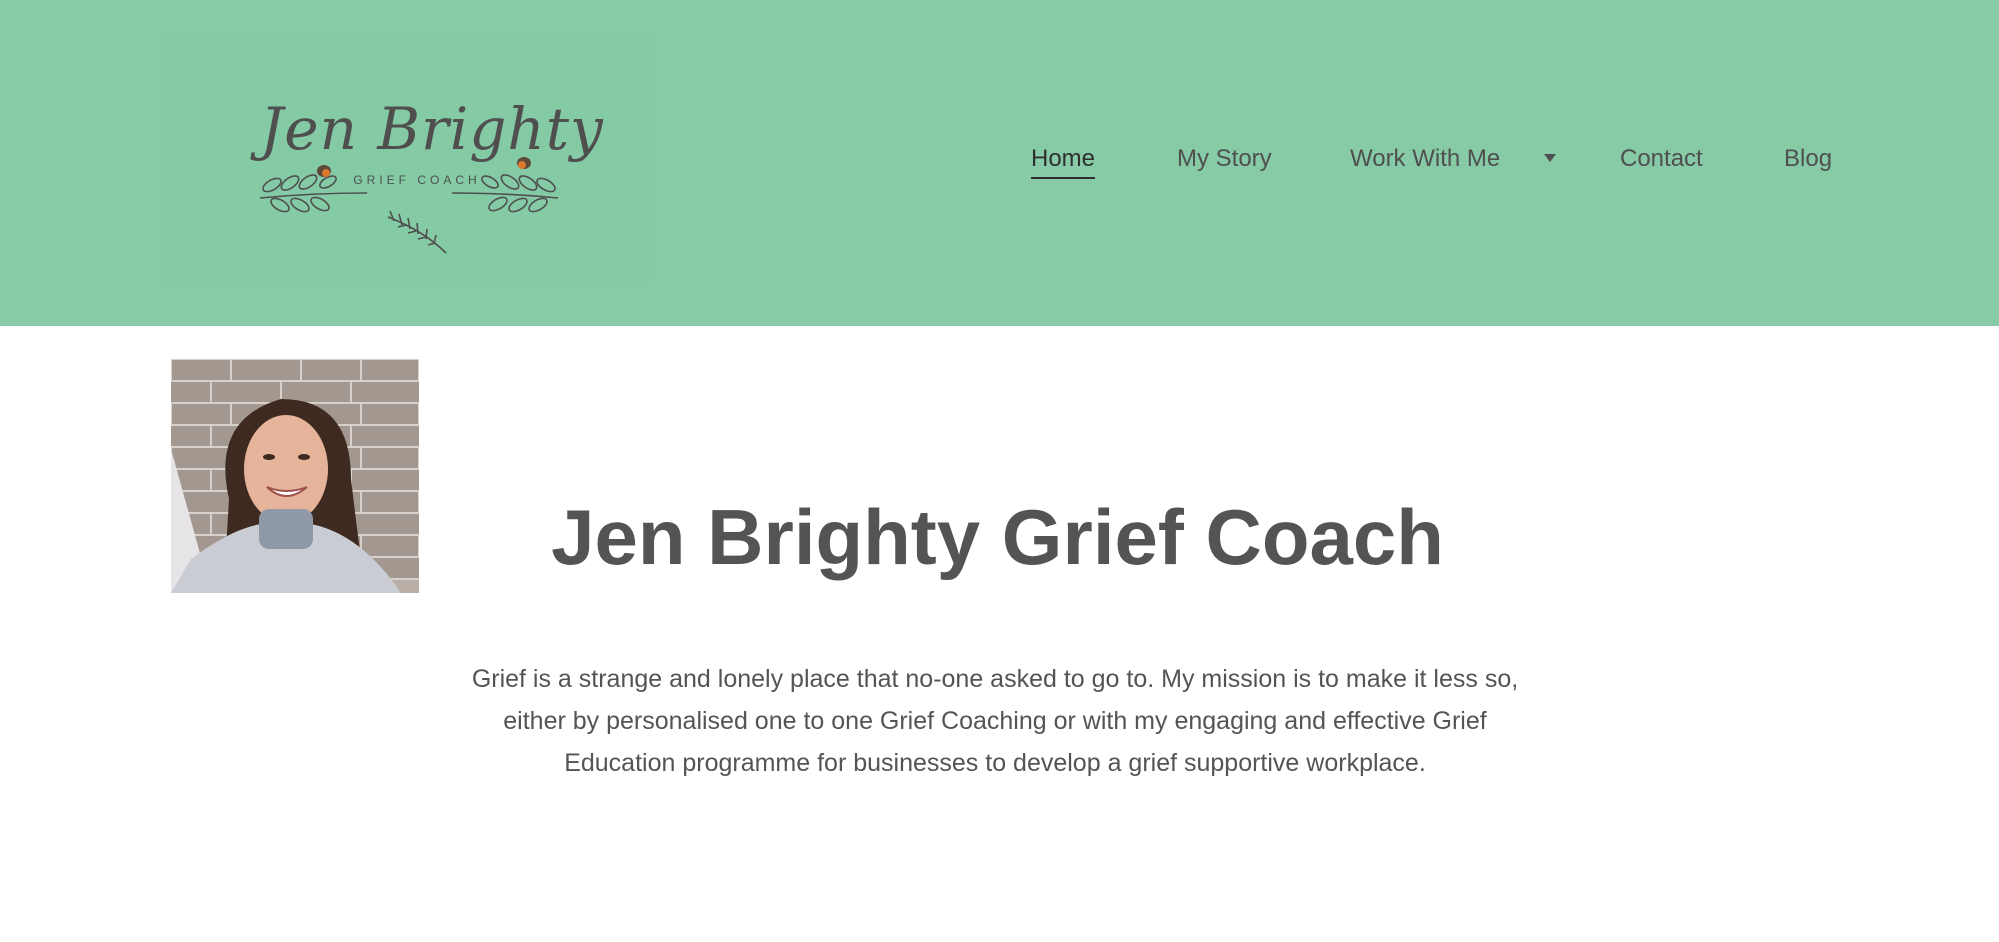 The image size is (1999, 942). I want to click on logo-script-text: Jen Brighty, so click(432, 129).